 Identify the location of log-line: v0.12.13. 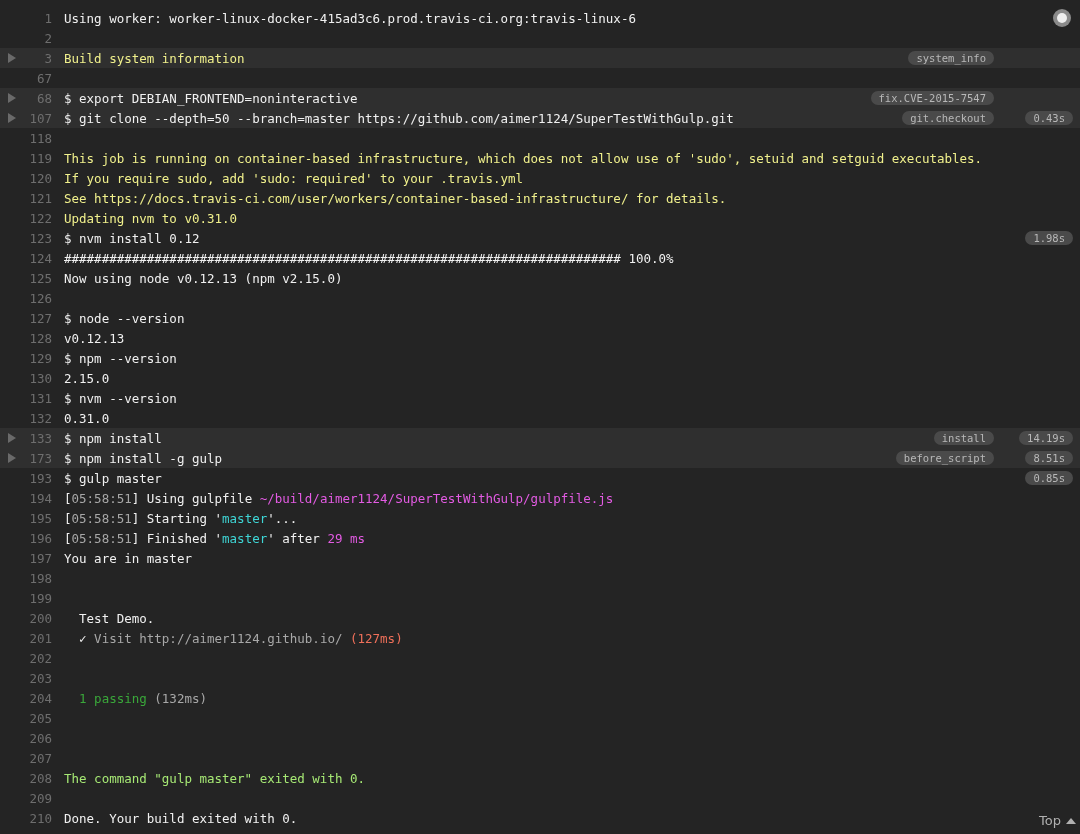
(94, 338).